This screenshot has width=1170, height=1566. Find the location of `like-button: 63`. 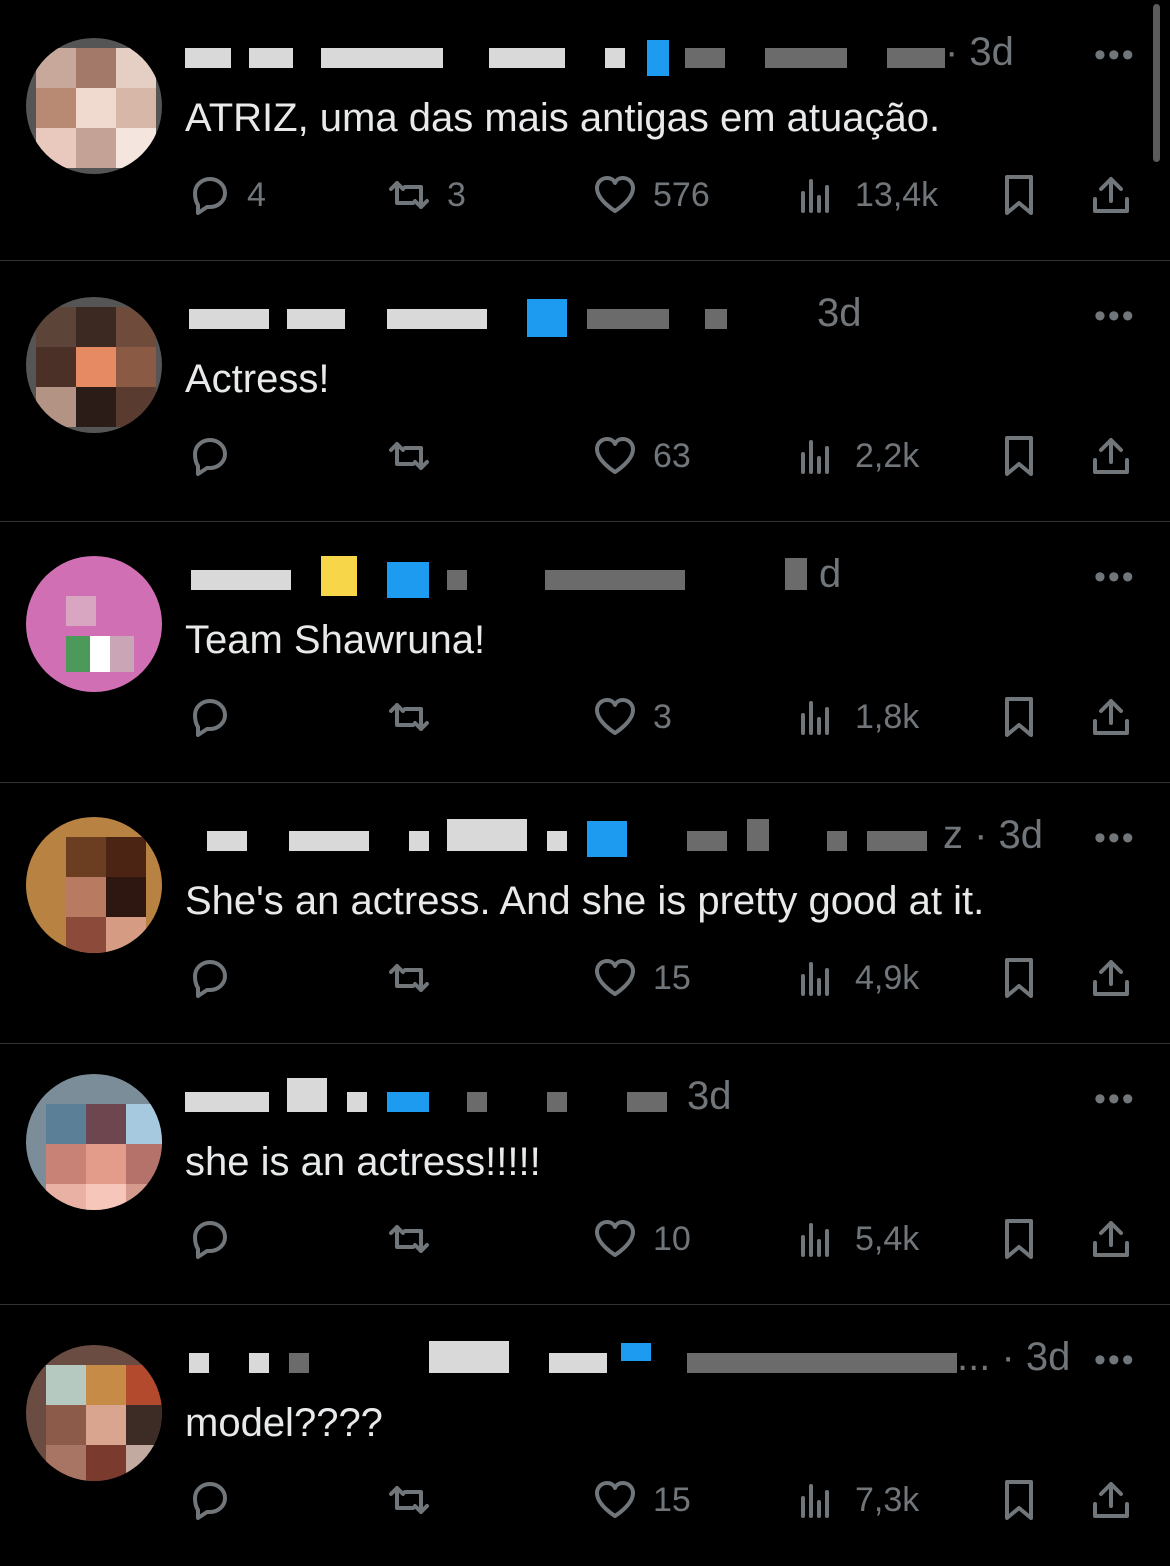

like-button: 63 is located at coordinates (641, 456).